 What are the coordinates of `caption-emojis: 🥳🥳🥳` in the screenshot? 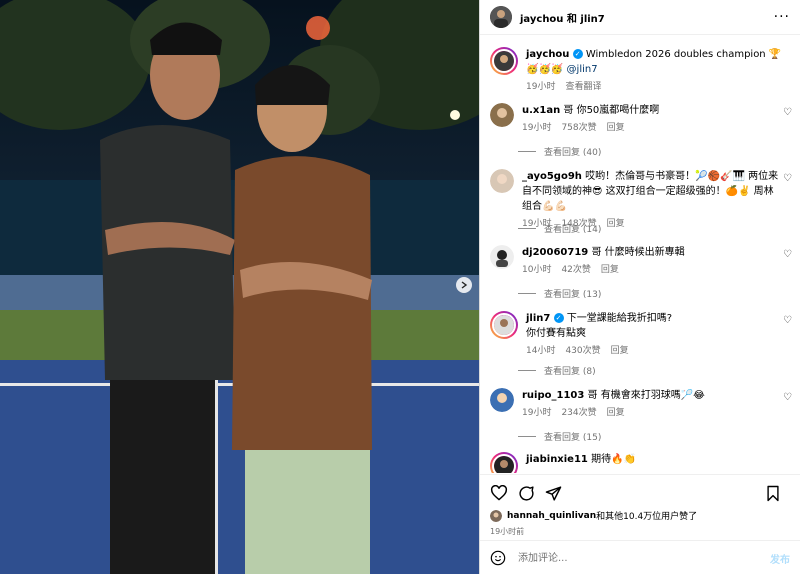 It's located at (545, 69).